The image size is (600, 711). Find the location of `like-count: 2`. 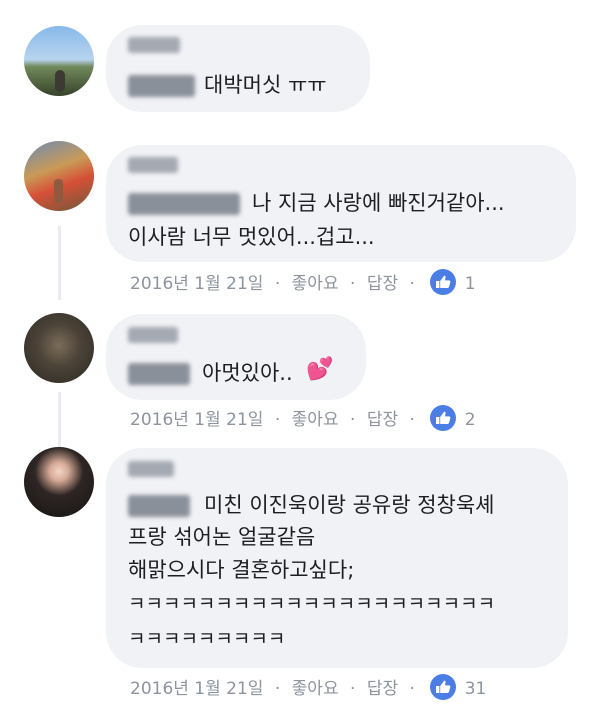

like-count: 2 is located at coordinates (470, 420).